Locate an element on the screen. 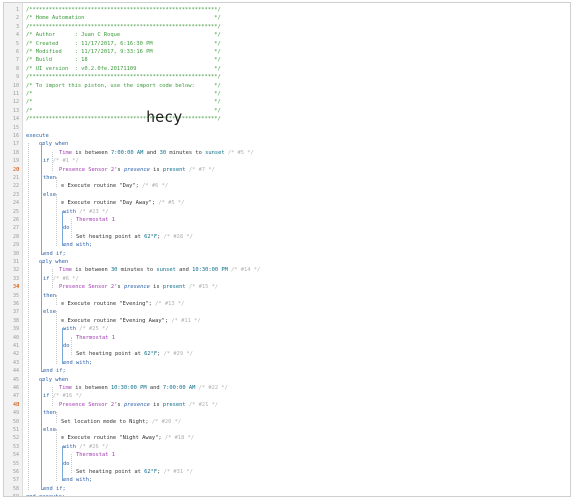 This screenshot has height=500, width=573. code-line: else is located at coordinates (49, 195).